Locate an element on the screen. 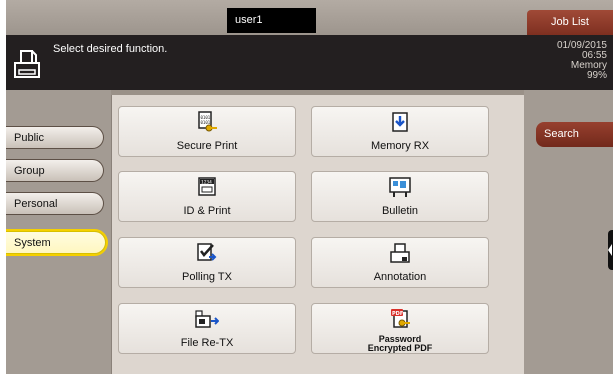 The image size is (613, 374). id-print-button: 1234 ID & Print is located at coordinates (207, 196).